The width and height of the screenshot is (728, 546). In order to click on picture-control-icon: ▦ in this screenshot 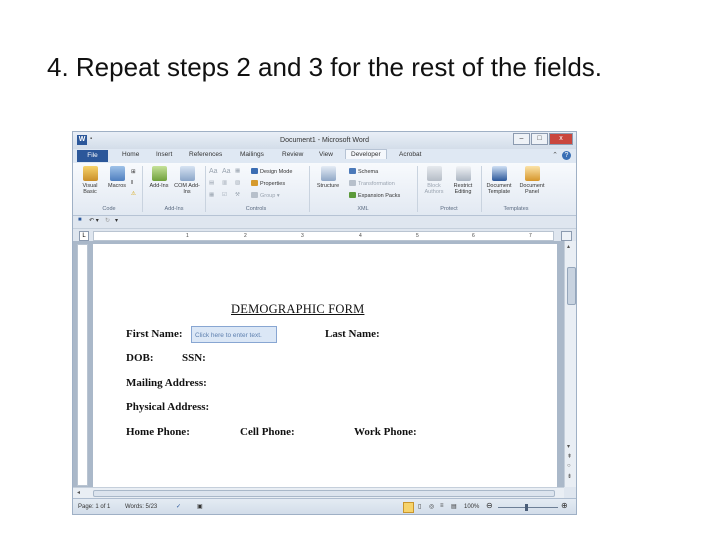, I will do `click(237, 171)`.